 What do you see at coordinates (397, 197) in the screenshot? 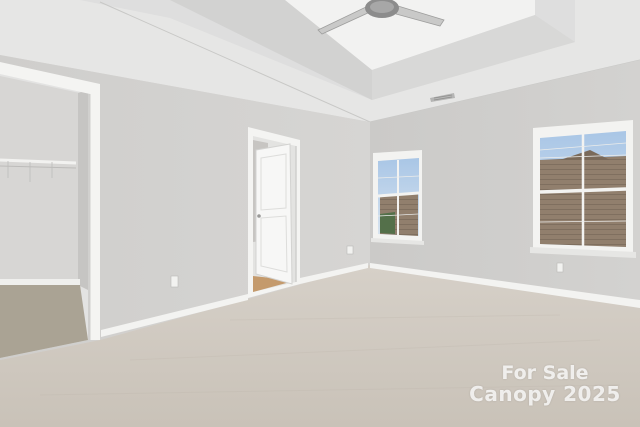
I see `window-small` at bounding box center [397, 197].